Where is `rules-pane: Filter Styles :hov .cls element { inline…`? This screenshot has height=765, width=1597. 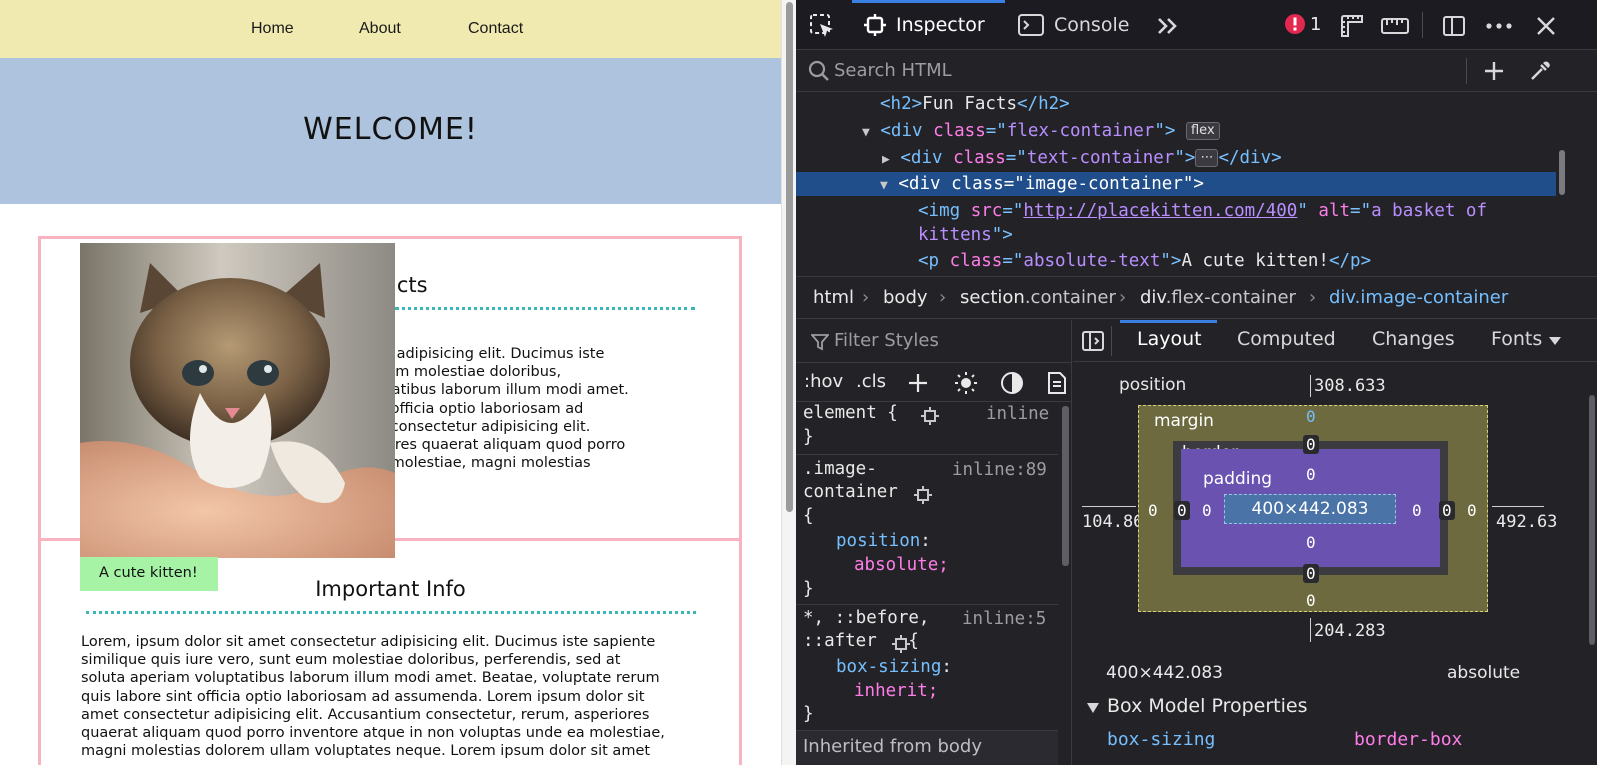 rules-pane: Filter Styles :hov .cls element { inline… is located at coordinates (934, 542).